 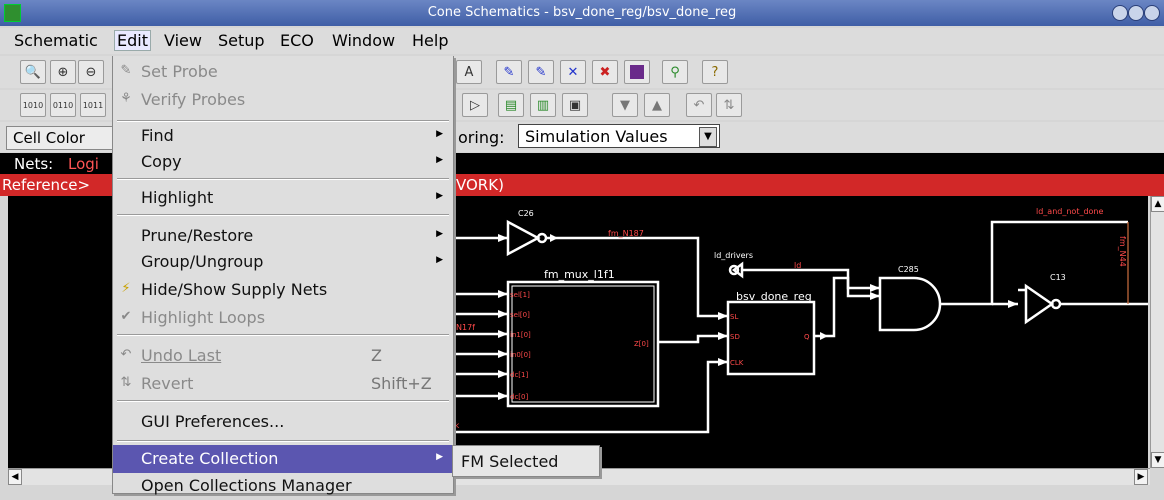 I want to click on menu-item-revert: ⇅ Revert Shift+Z, so click(x=283, y=384).